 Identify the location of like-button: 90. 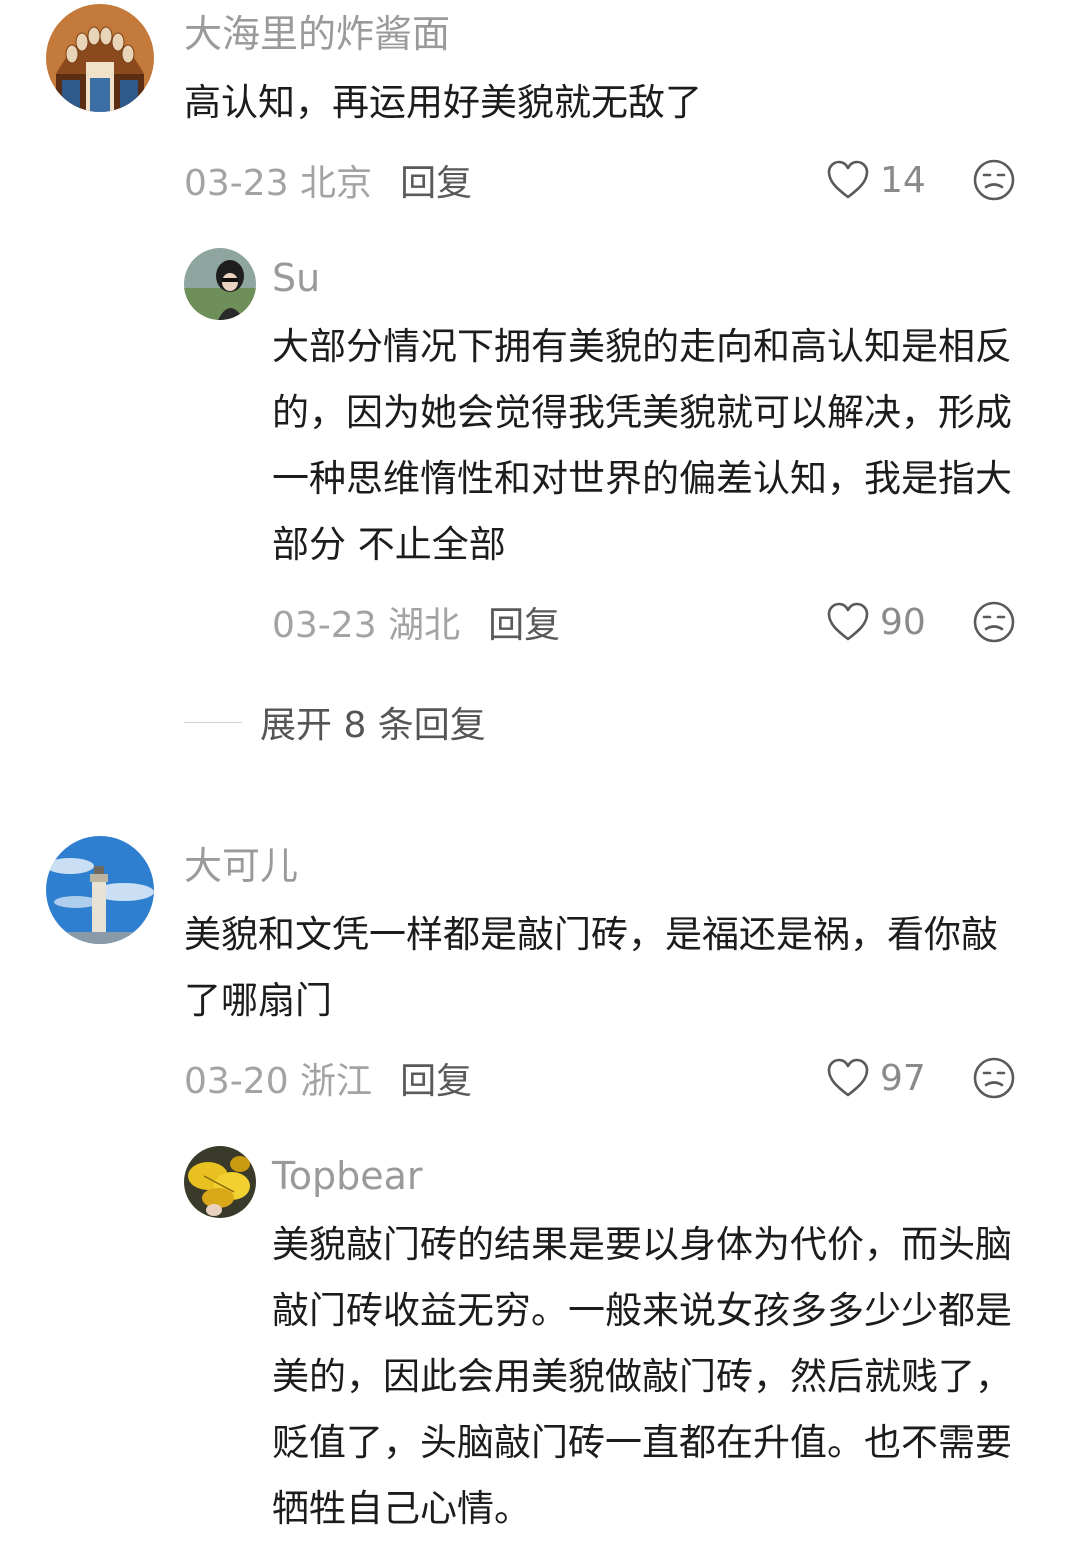
(876, 622).